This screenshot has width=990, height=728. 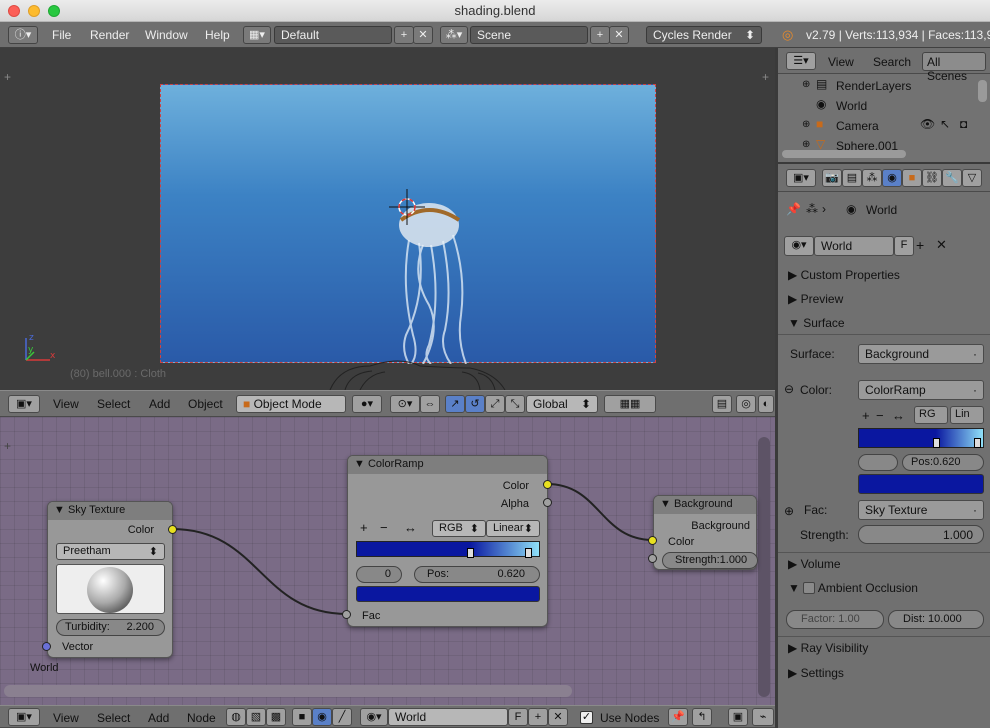 I want to click on menu-file: File, so click(x=61, y=35).